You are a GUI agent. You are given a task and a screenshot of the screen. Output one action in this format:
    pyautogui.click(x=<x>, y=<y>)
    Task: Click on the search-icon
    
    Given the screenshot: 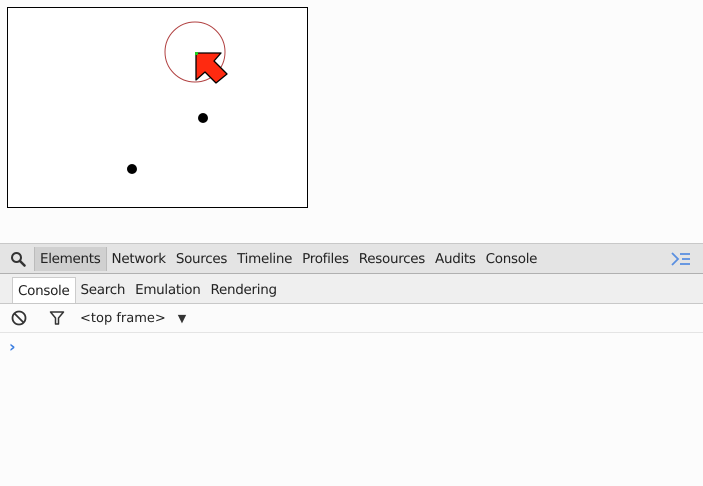 What is the action you would take?
    pyautogui.click(x=18, y=258)
    